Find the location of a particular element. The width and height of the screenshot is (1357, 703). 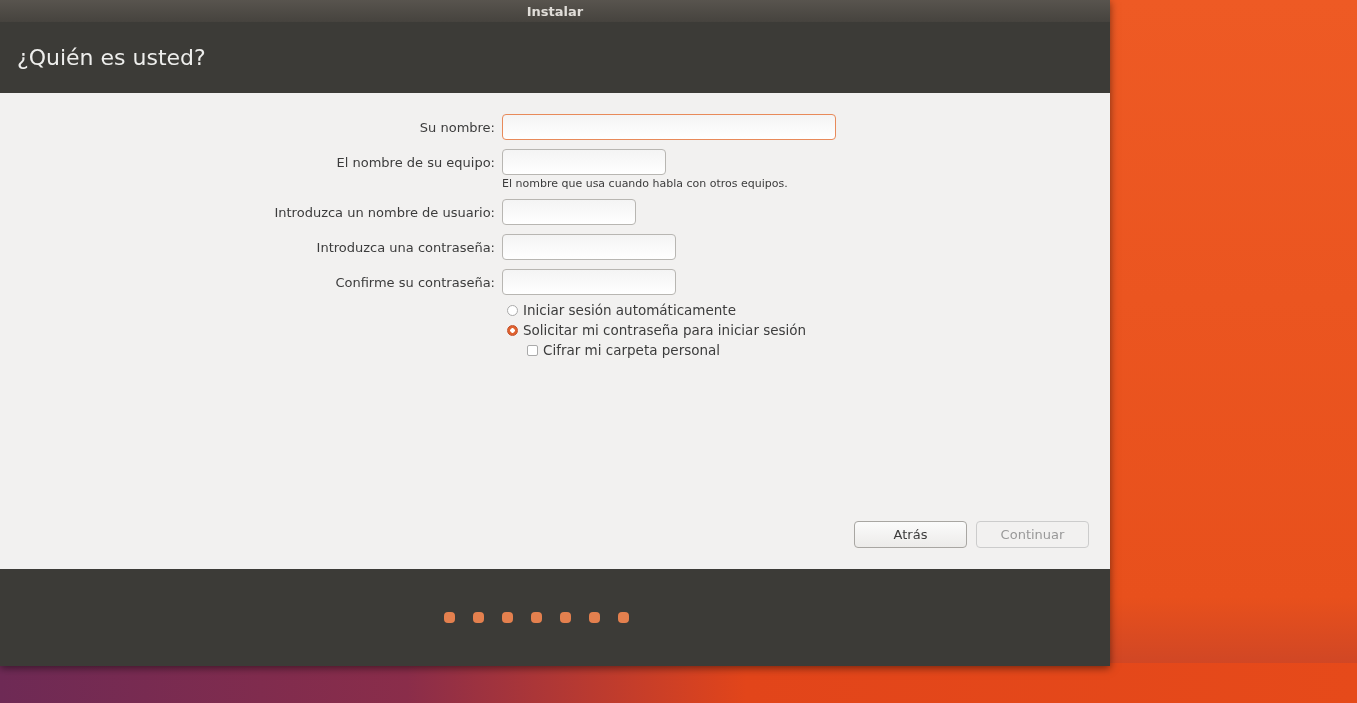

field-label: Confirme su contraseña: is located at coordinates (415, 282).